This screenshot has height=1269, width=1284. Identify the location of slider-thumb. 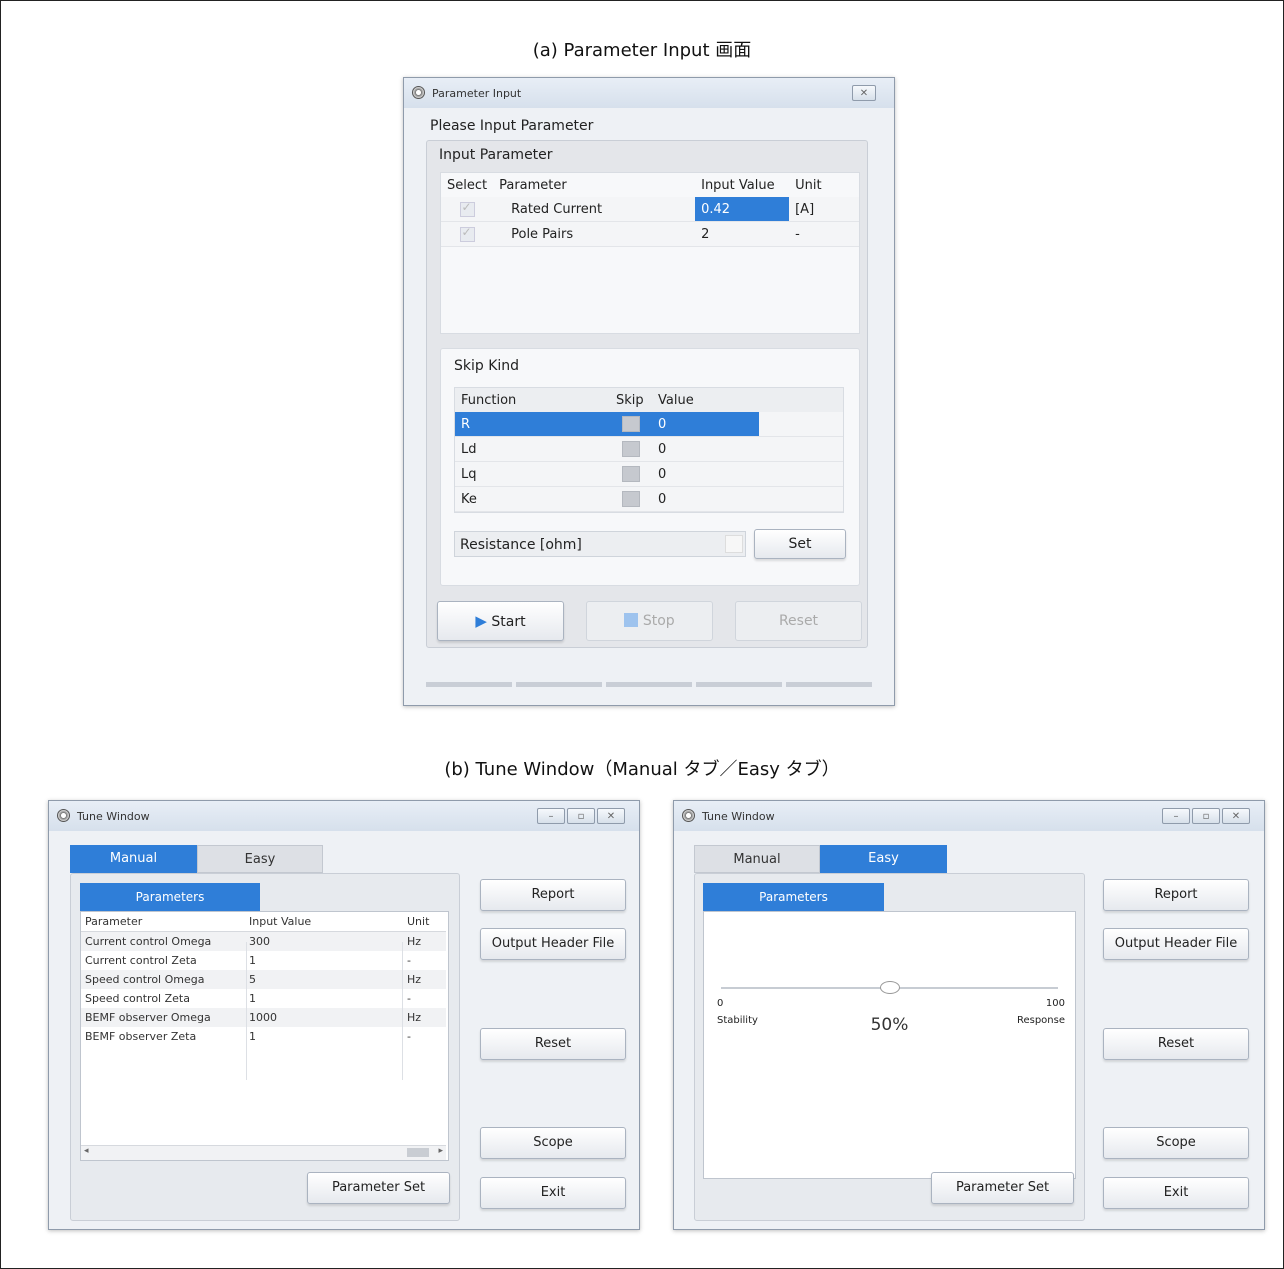
(889, 987).